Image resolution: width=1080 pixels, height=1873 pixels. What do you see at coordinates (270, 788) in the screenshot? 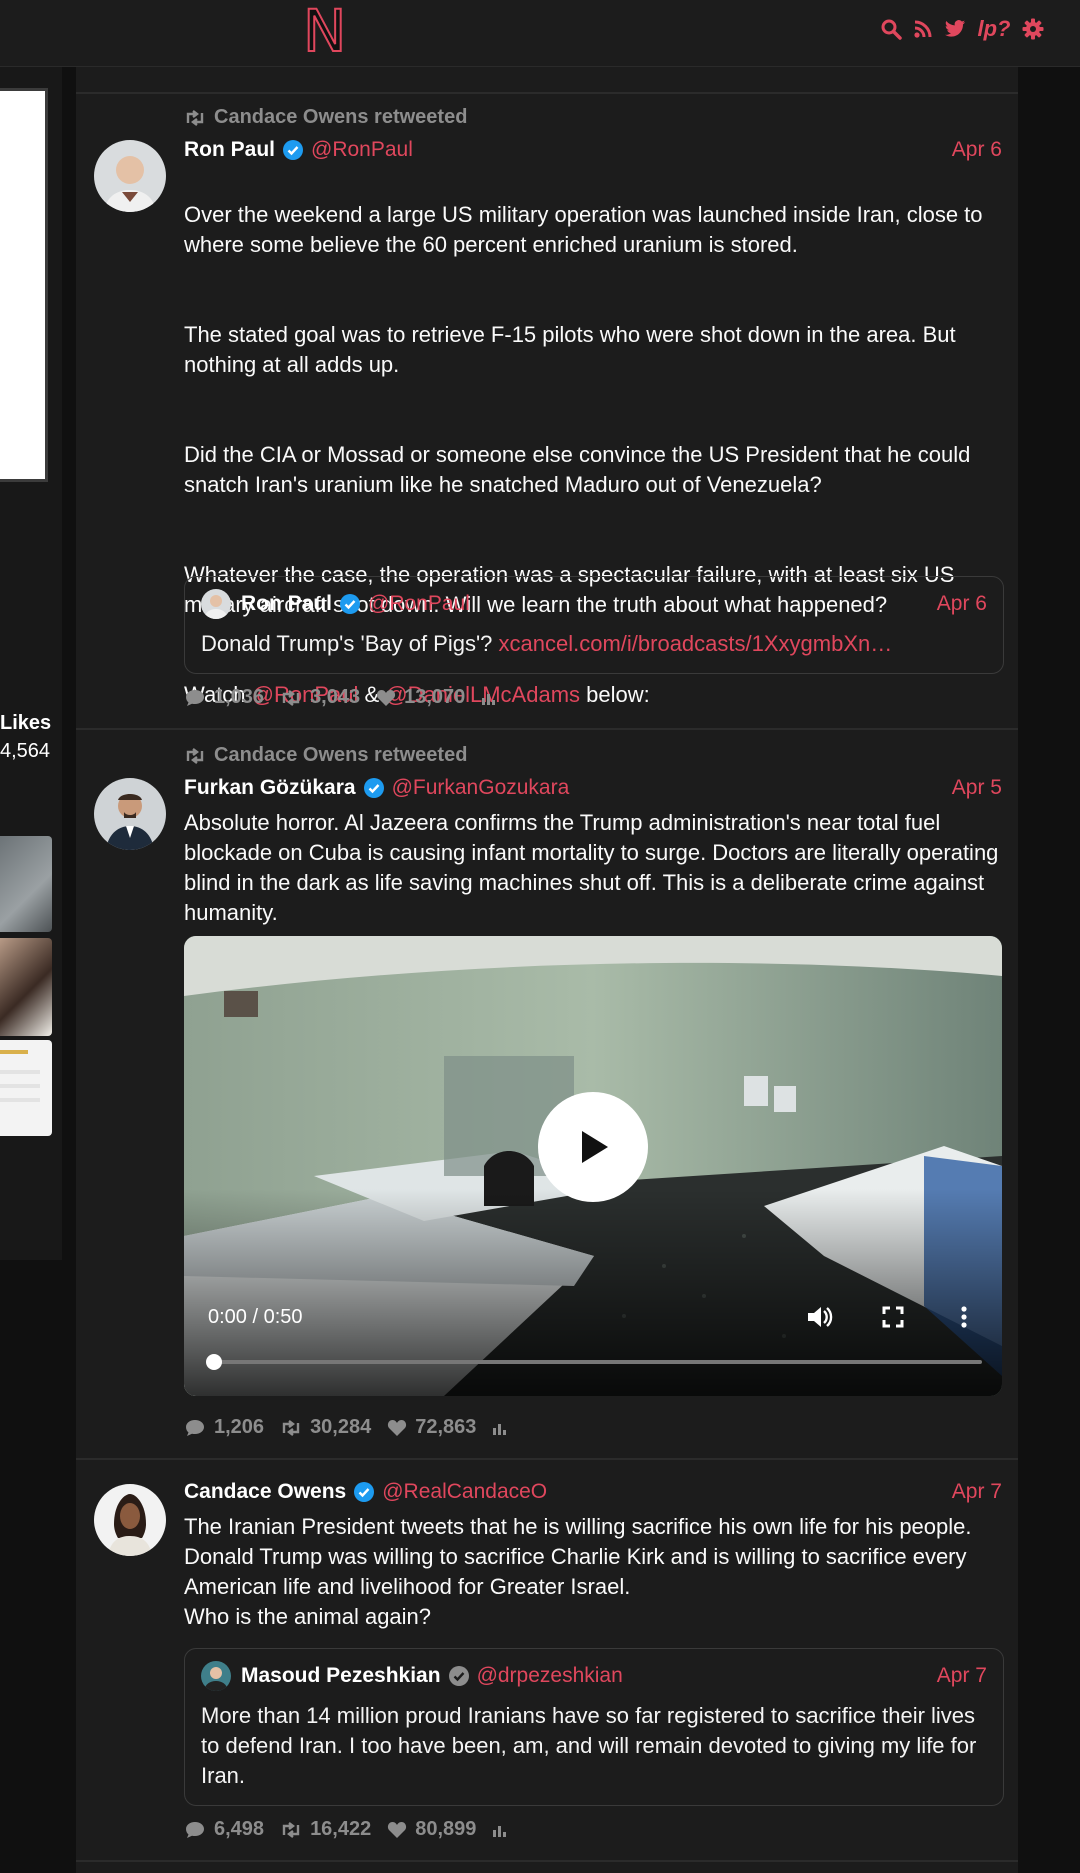
I see `author-name: Furkan Gözükara` at bounding box center [270, 788].